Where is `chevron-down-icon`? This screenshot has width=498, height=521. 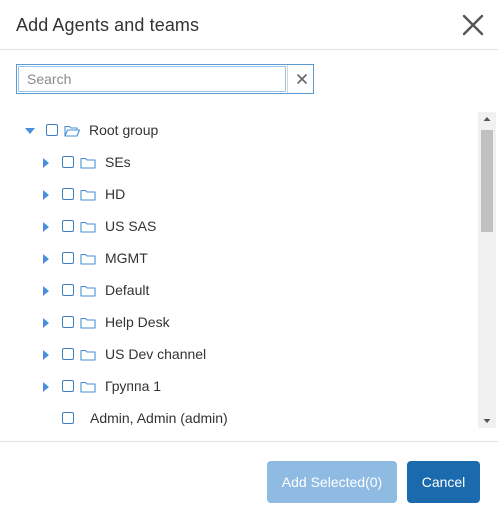 chevron-down-icon is located at coordinates (30, 130).